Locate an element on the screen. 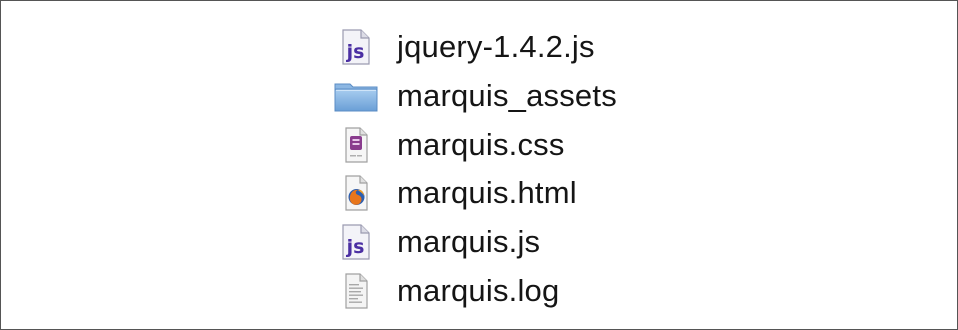 This screenshot has width=958, height=330. log-file-icon is located at coordinates (356, 291).